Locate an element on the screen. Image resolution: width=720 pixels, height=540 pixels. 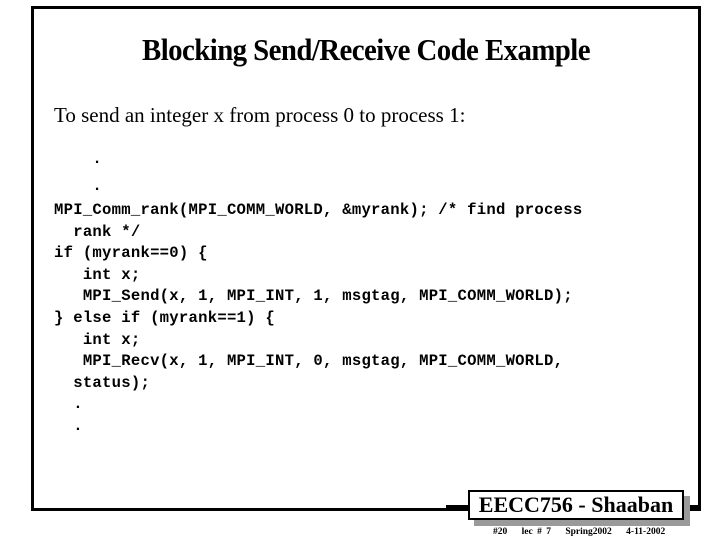
code-line: status); is located at coordinates (102, 382).